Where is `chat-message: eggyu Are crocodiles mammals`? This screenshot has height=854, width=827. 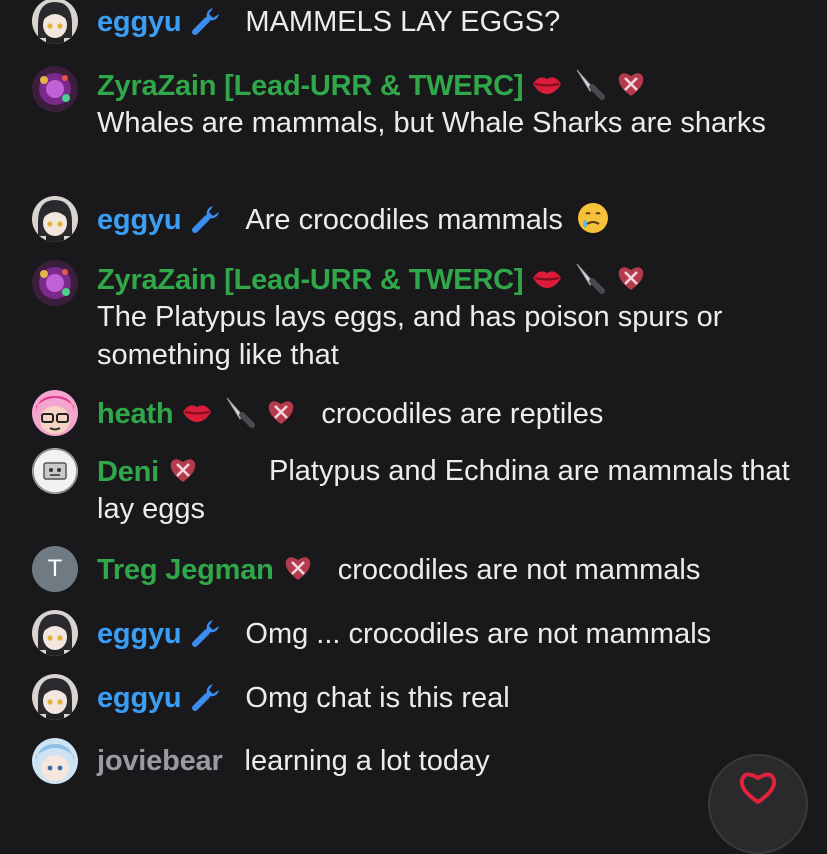 chat-message: eggyu Are crocodiles mammals is located at coordinates (422, 221).